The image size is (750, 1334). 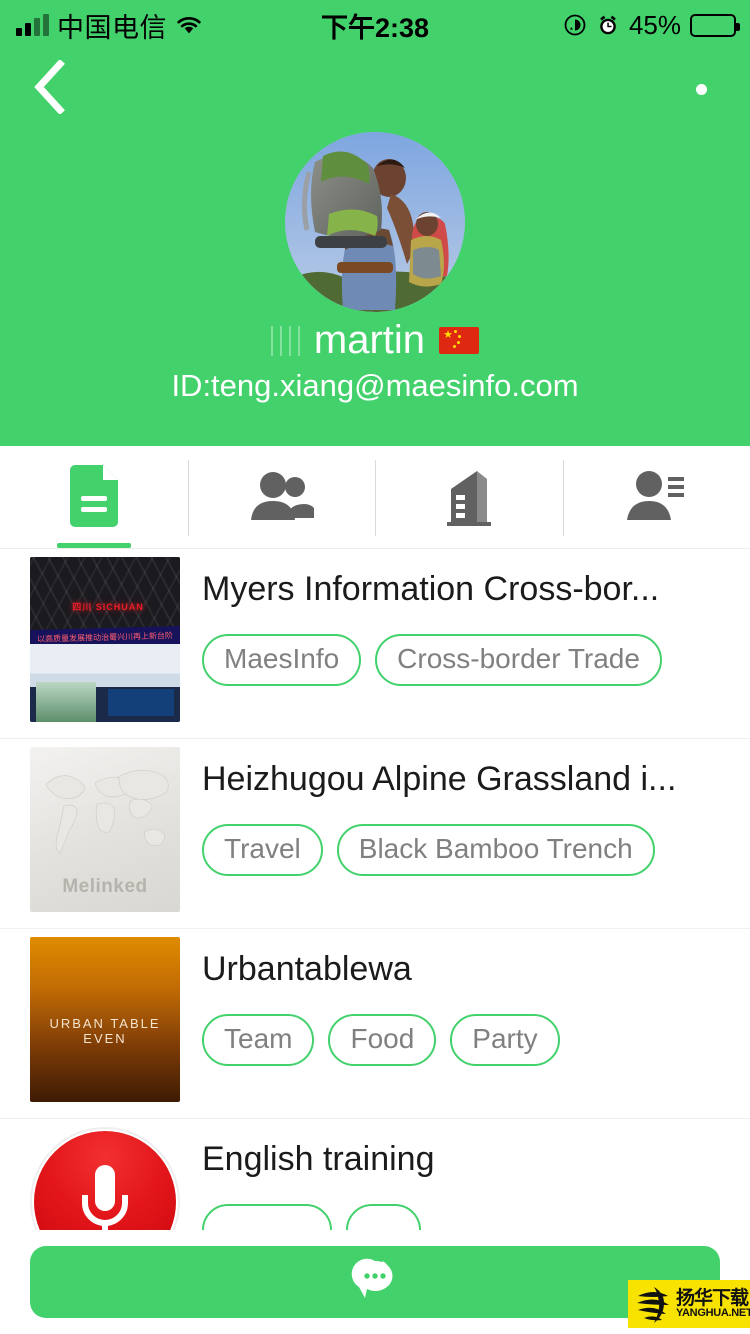 I want to click on tab-company, so click(x=469, y=498).